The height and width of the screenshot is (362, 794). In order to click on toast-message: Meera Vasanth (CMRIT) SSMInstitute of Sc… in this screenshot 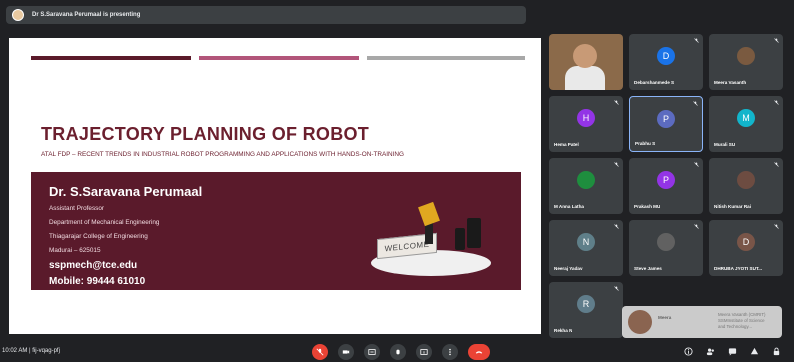, I will do `click(742, 320)`.